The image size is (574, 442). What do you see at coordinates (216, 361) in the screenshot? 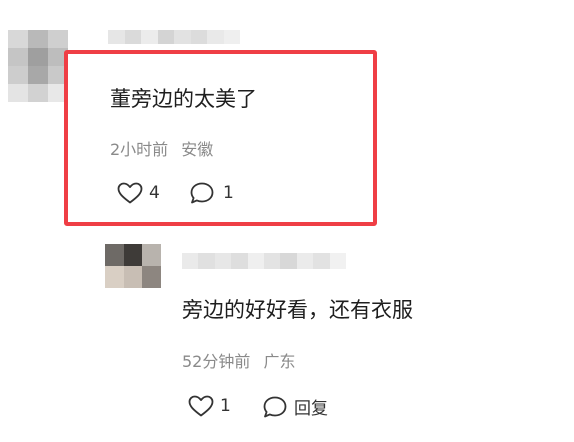
I see `comment-time: 52分钟前` at bounding box center [216, 361].